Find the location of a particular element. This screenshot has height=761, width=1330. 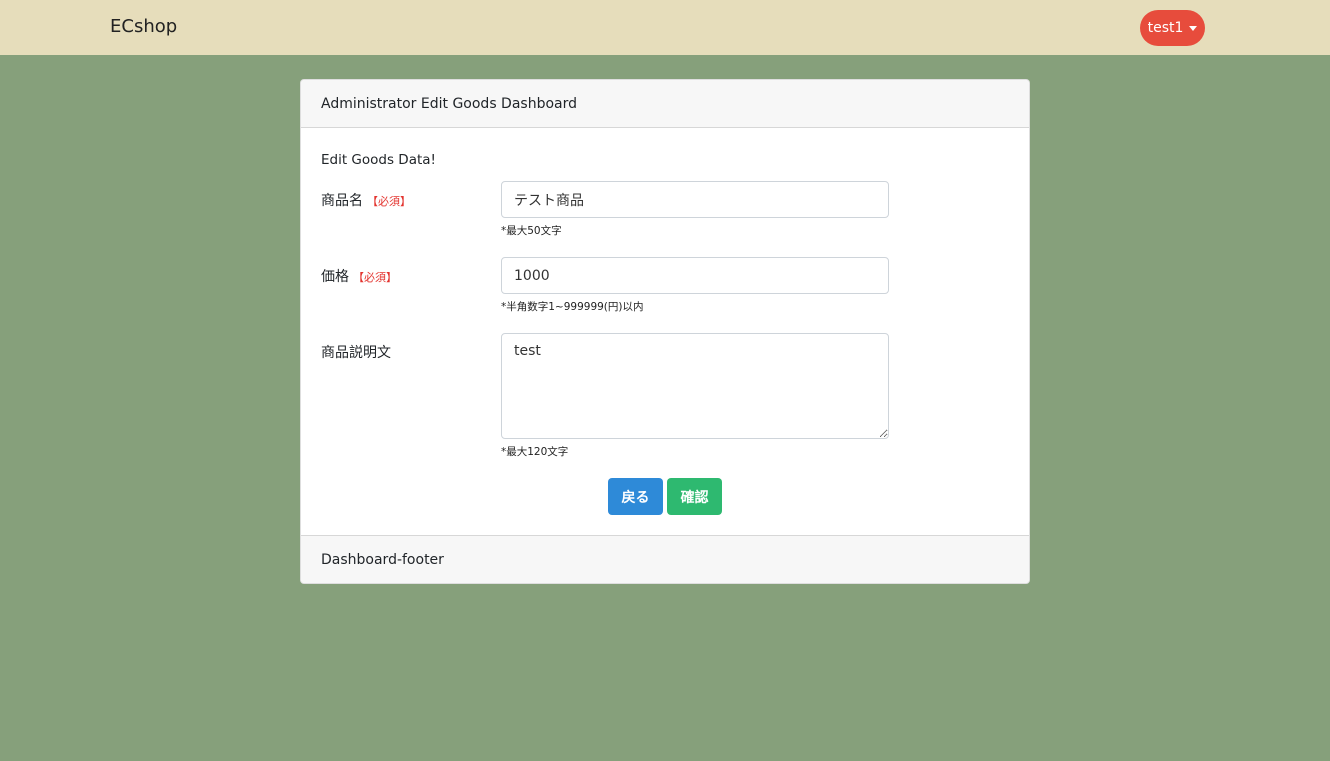

description-label-group: 商品説明文 is located at coordinates (356, 352).